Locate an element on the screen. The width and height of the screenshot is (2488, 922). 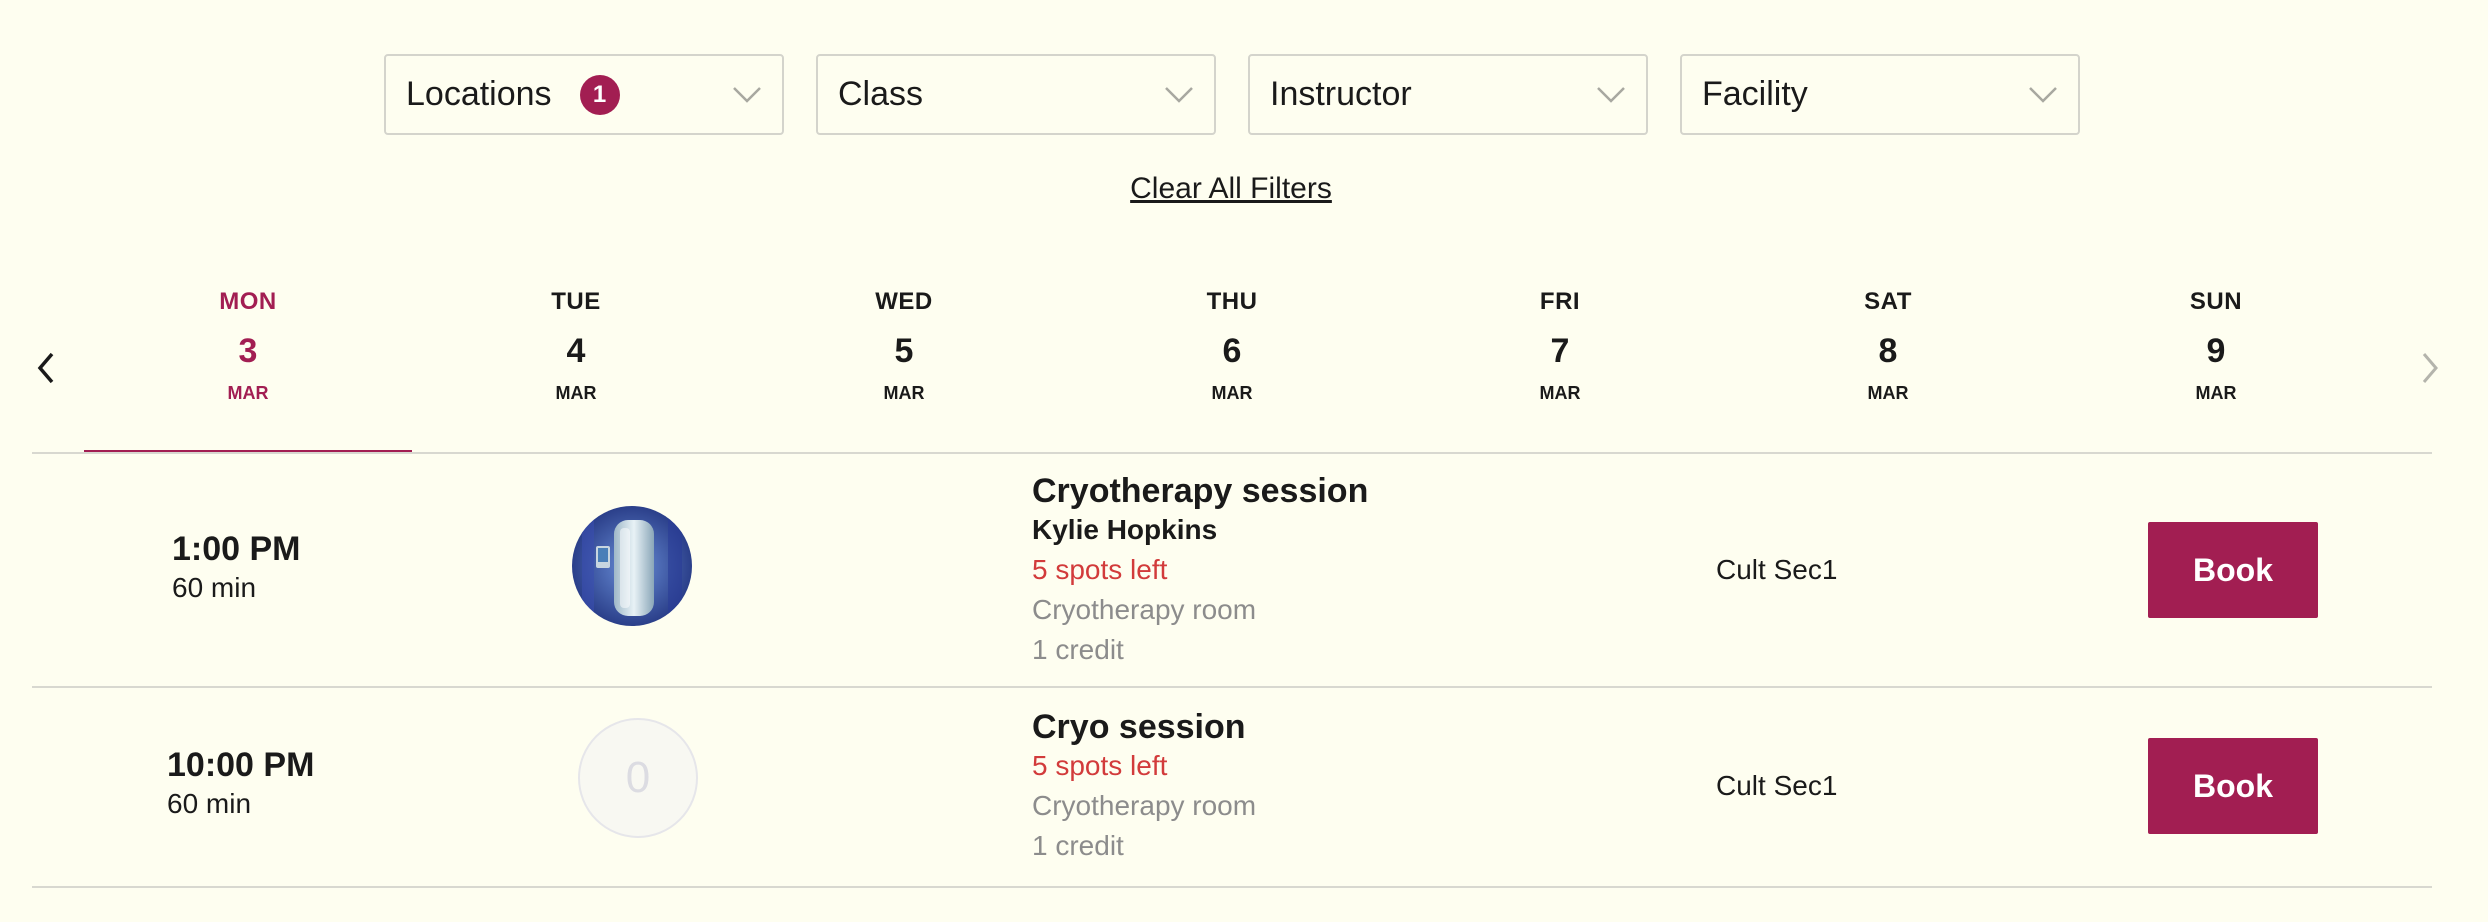
day-tab-fri: FRI 7 MAR is located at coordinates (1560, 361).